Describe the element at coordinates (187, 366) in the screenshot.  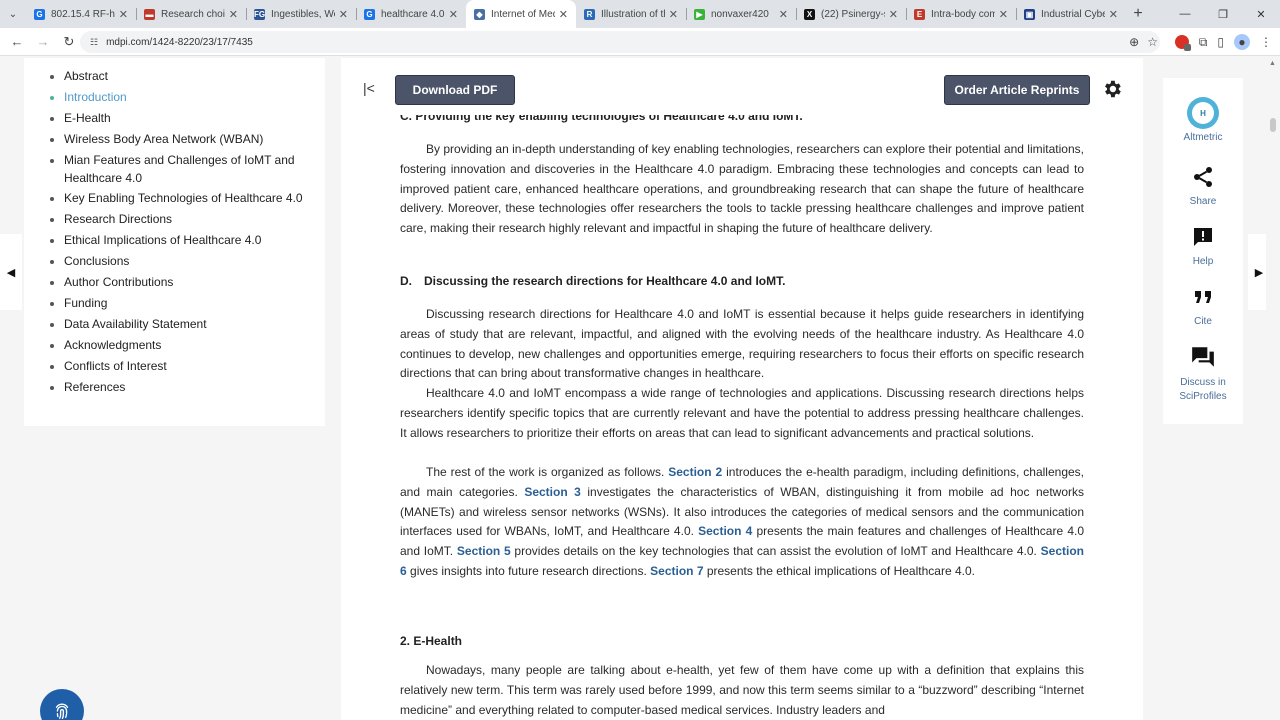
I see `toc-item: Conflicts of Interest` at that location.